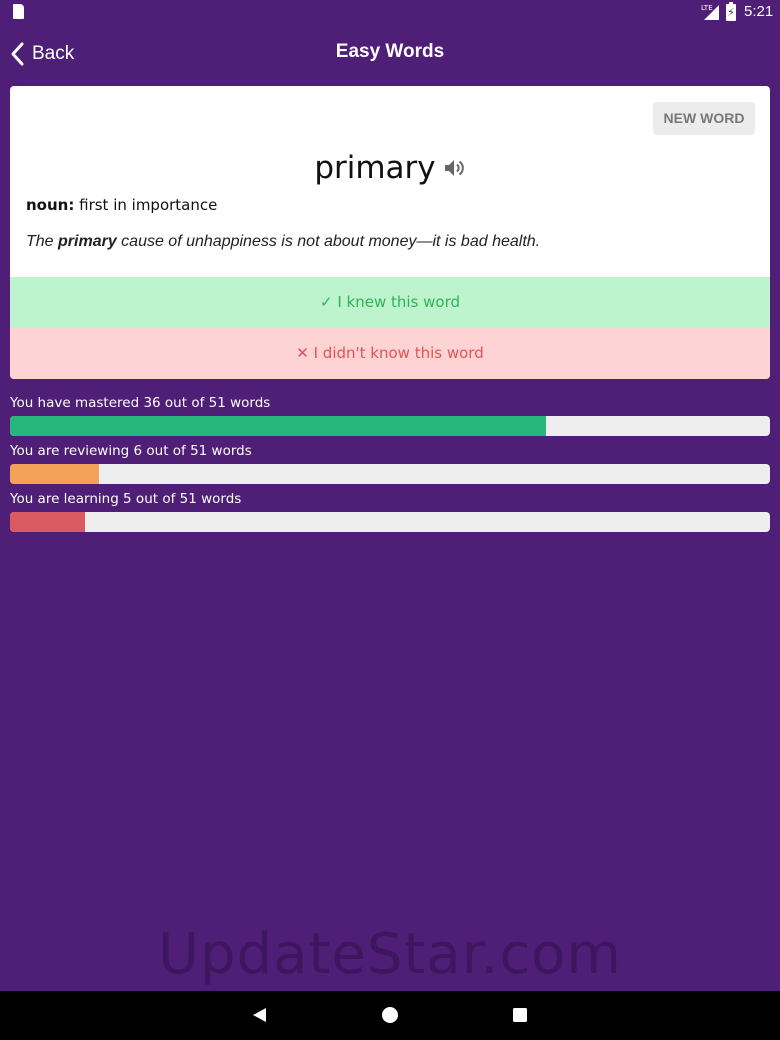 The height and width of the screenshot is (1040, 780). What do you see at coordinates (704, 118) in the screenshot?
I see `new-word-button: NEW WORD` at bounding box center [704, 118].